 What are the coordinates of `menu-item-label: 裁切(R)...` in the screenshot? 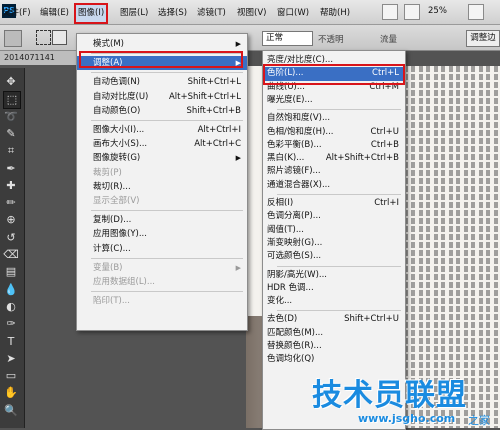 It's located at (112, 186).